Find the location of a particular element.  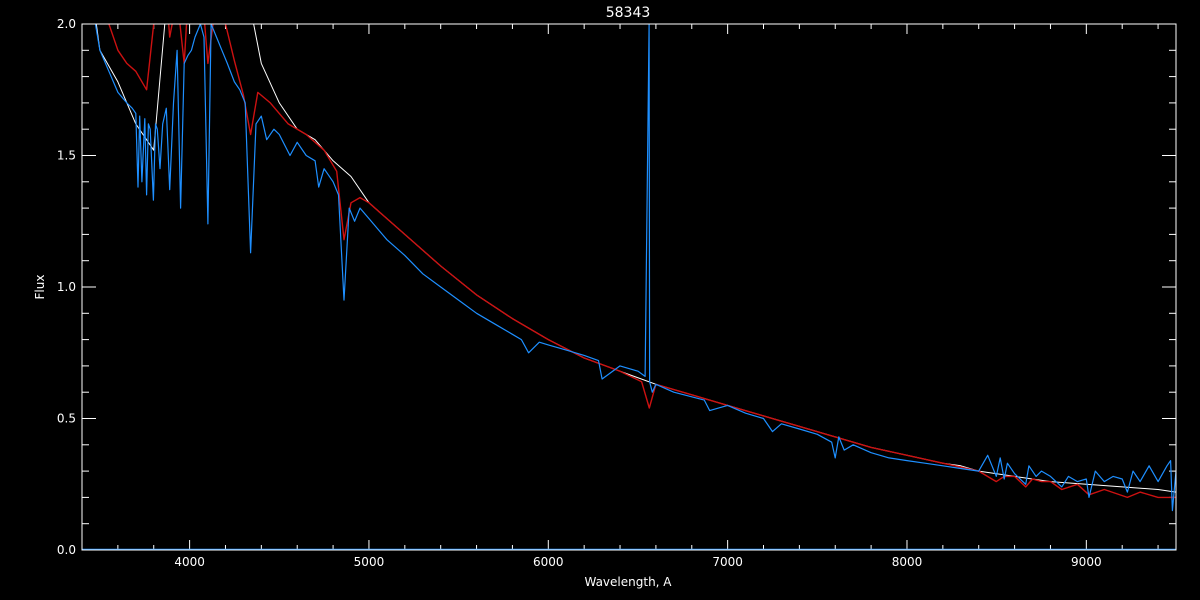

x-tick-label: 7000 is located at coordinates (727, 562).